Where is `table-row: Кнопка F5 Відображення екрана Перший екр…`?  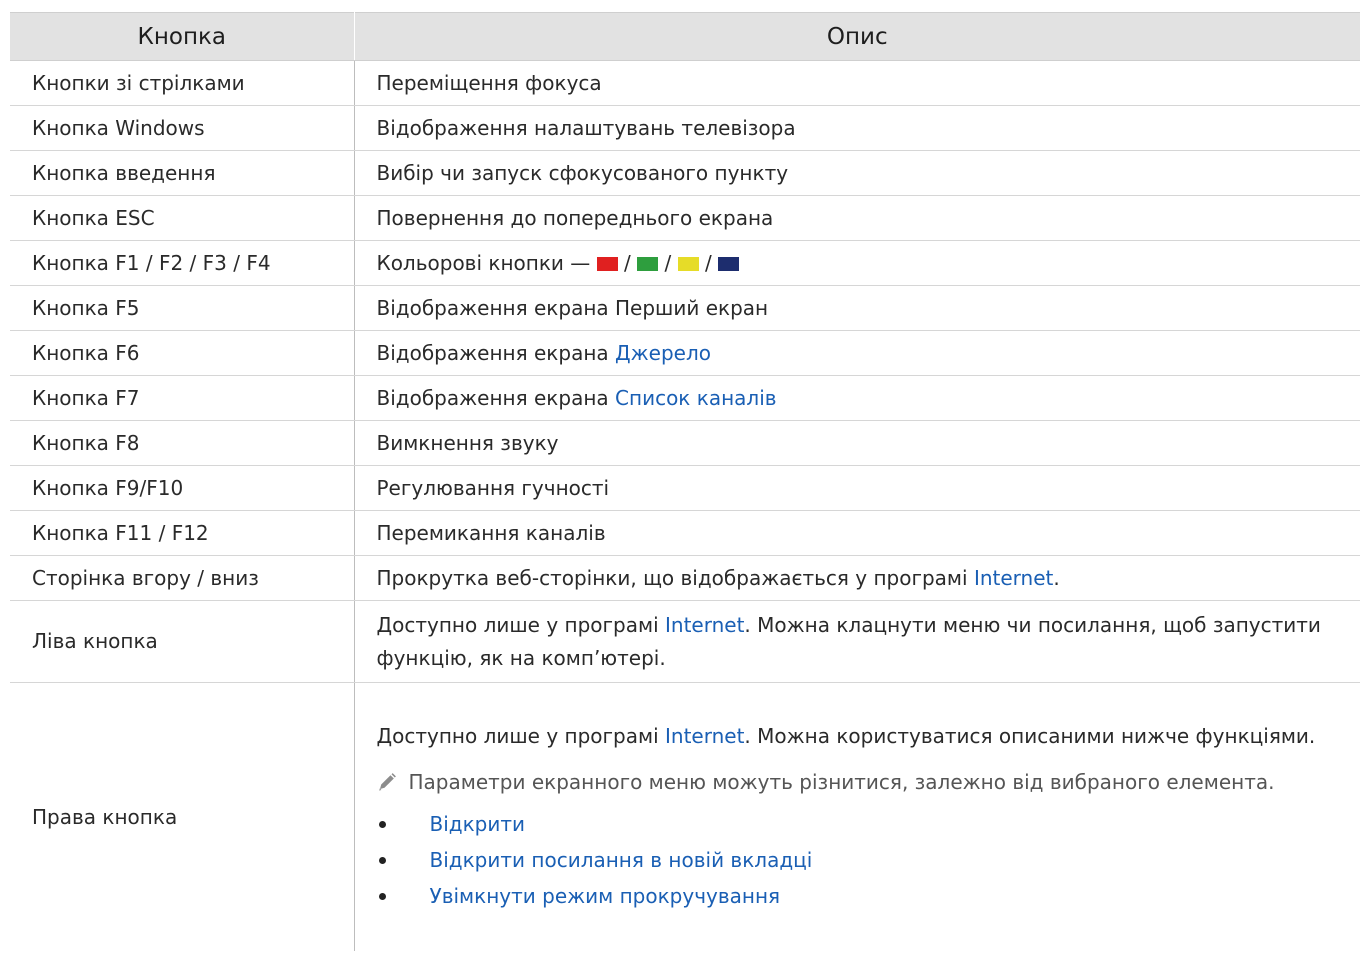 table-row: Кнопка F5 Відображення екрана Перший екр… is located at coordinates (685, 308).